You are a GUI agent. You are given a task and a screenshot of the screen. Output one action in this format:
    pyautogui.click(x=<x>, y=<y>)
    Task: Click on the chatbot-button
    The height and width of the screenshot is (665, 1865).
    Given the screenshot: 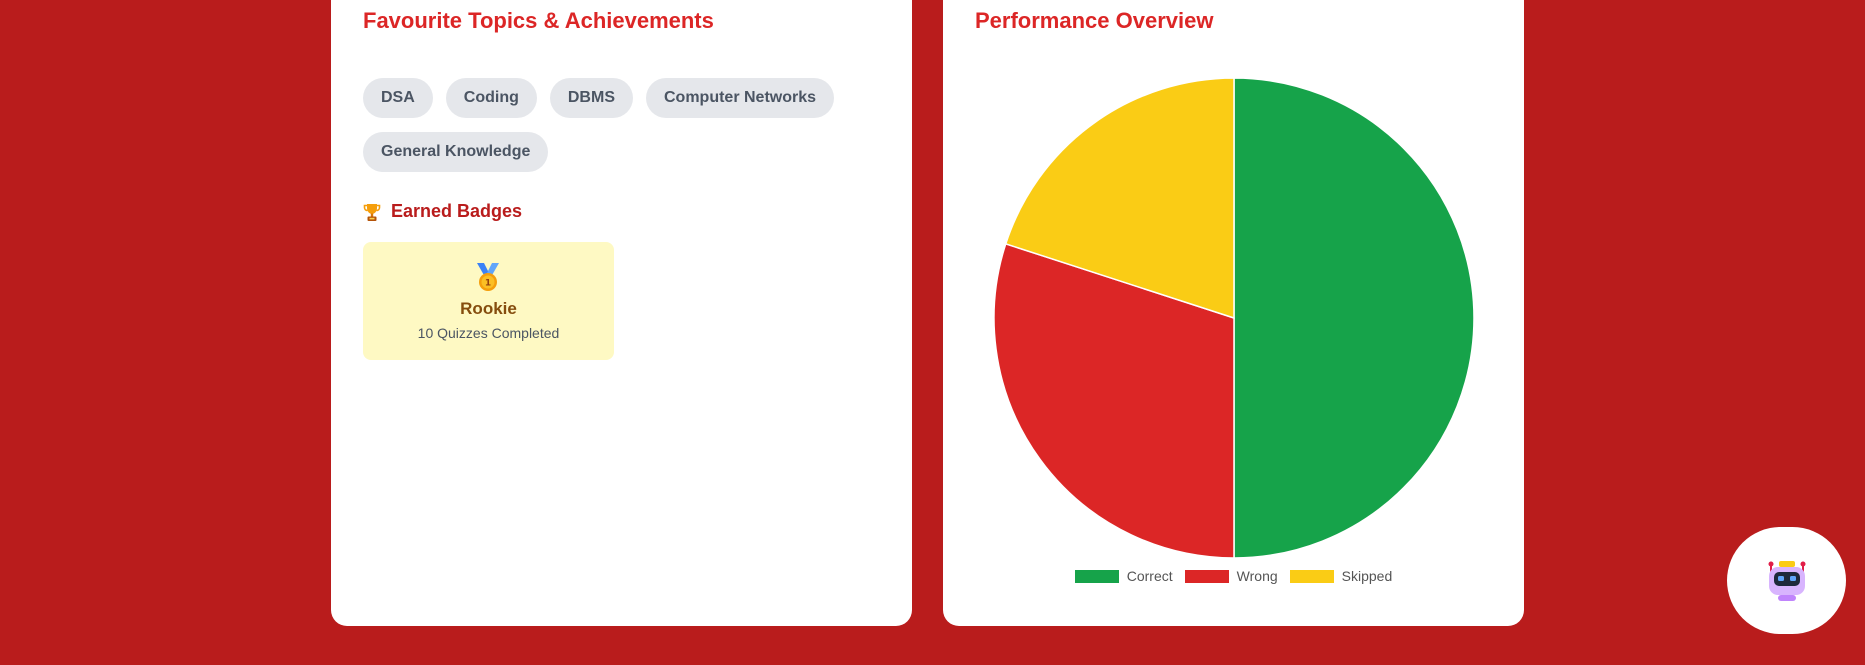 What is the action you would take?
    pyautogui.click(x=1786, y=580)
    